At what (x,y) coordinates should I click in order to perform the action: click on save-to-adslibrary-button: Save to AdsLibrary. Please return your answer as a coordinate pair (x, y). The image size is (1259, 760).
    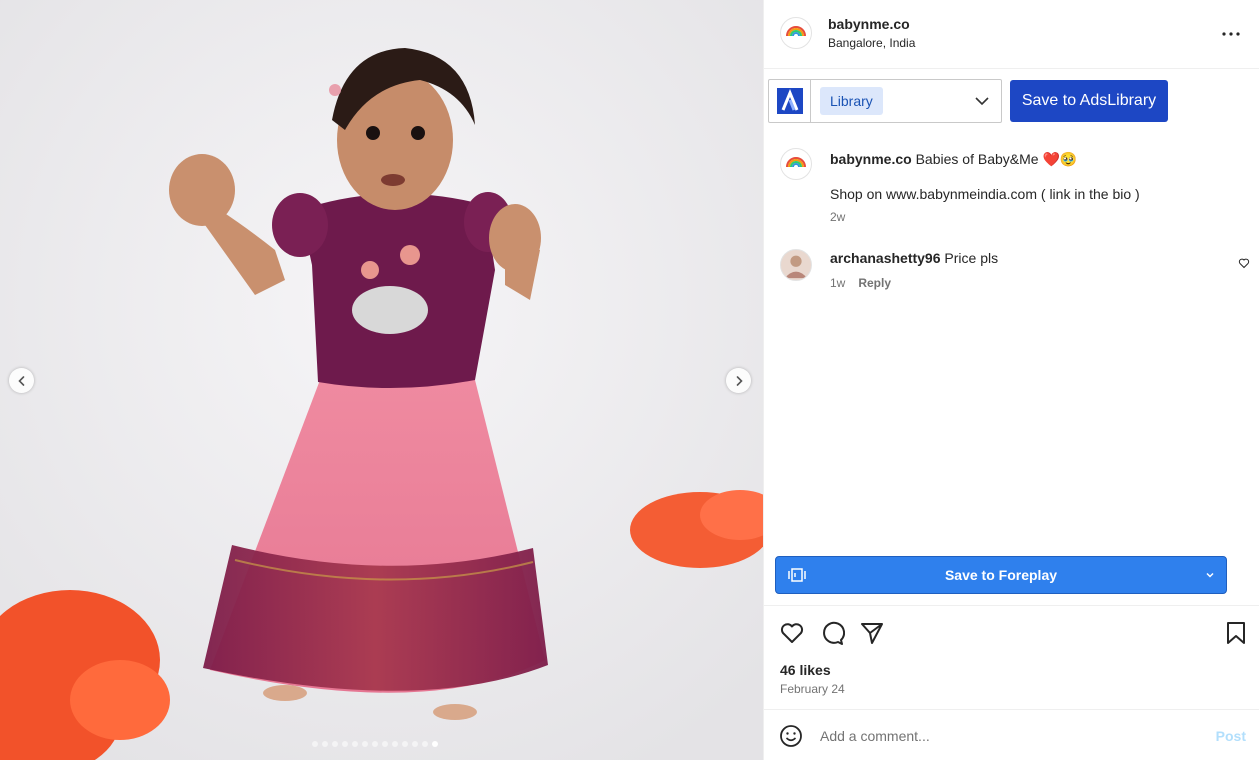
    Looking at the image, I should click on (1089, 101).